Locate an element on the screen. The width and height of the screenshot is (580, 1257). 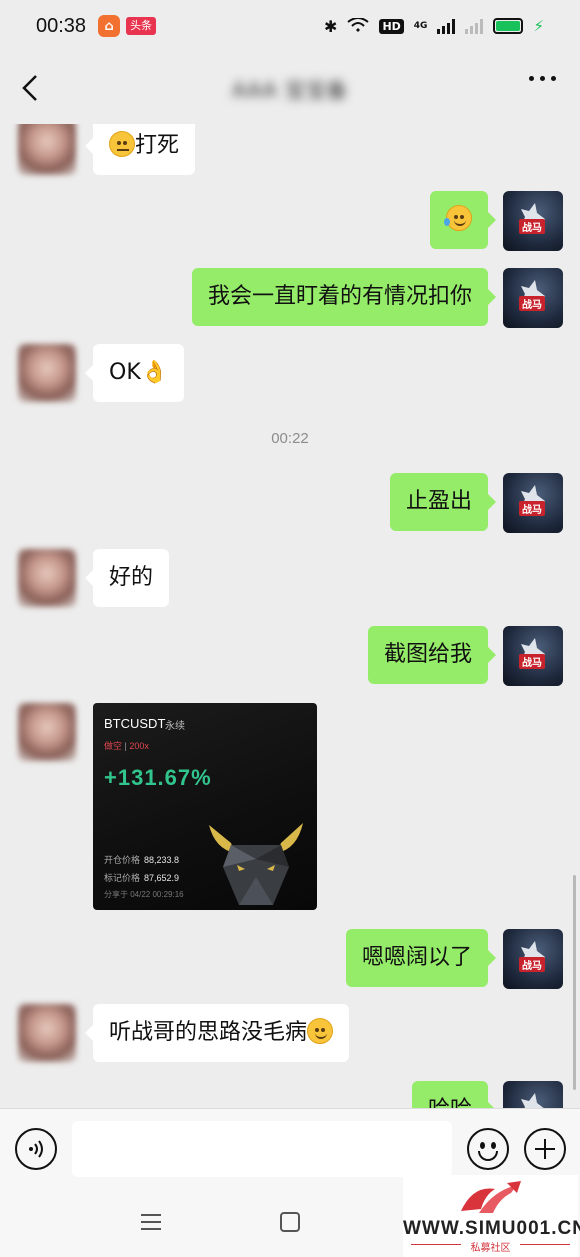
message-timestamp: 00:22 is located at coordinates (290, 438).